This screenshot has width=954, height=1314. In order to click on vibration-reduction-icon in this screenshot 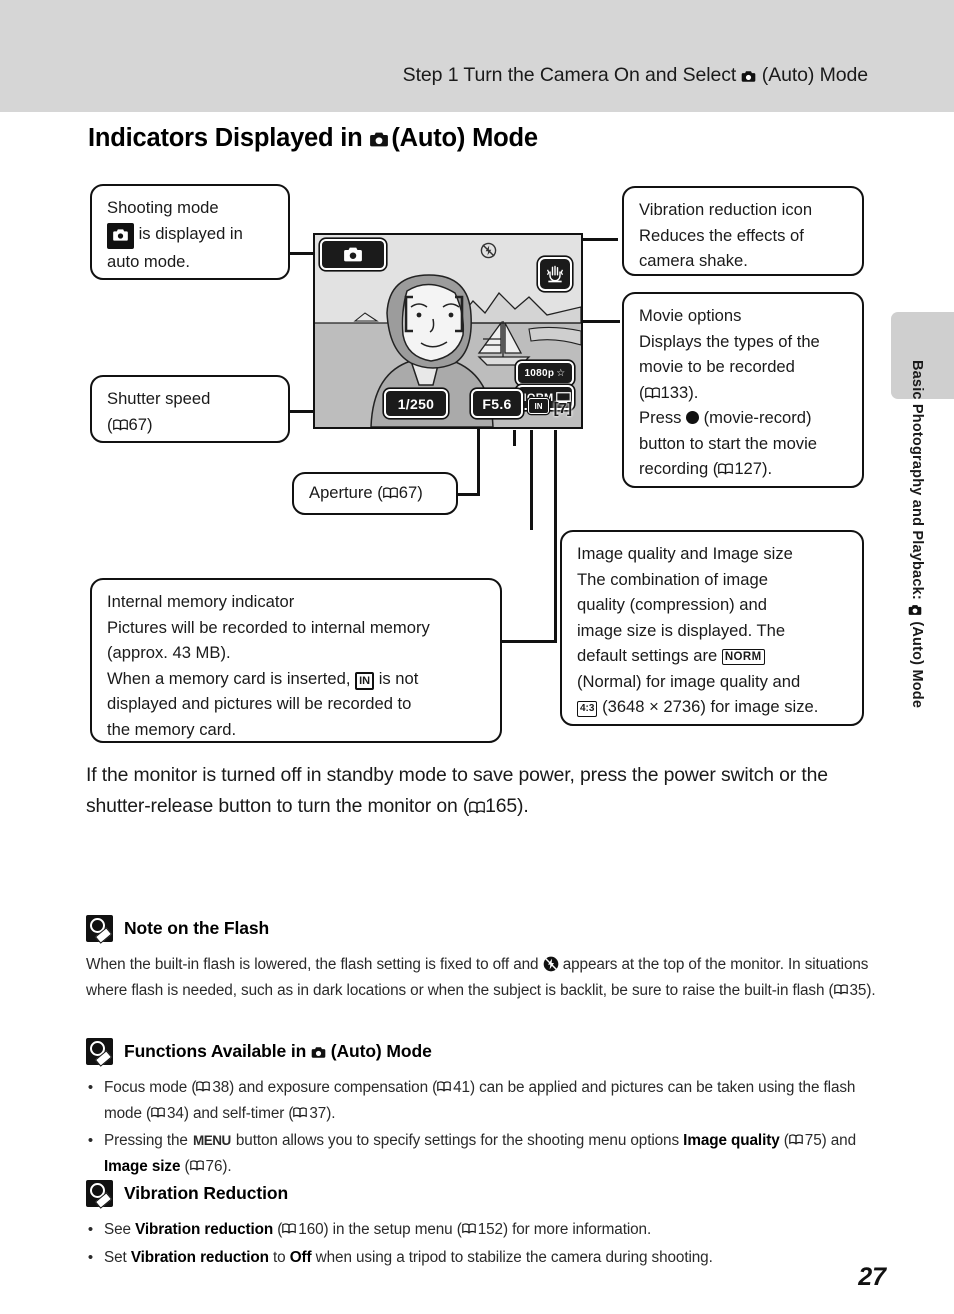, I will do `click(555, 274)`.